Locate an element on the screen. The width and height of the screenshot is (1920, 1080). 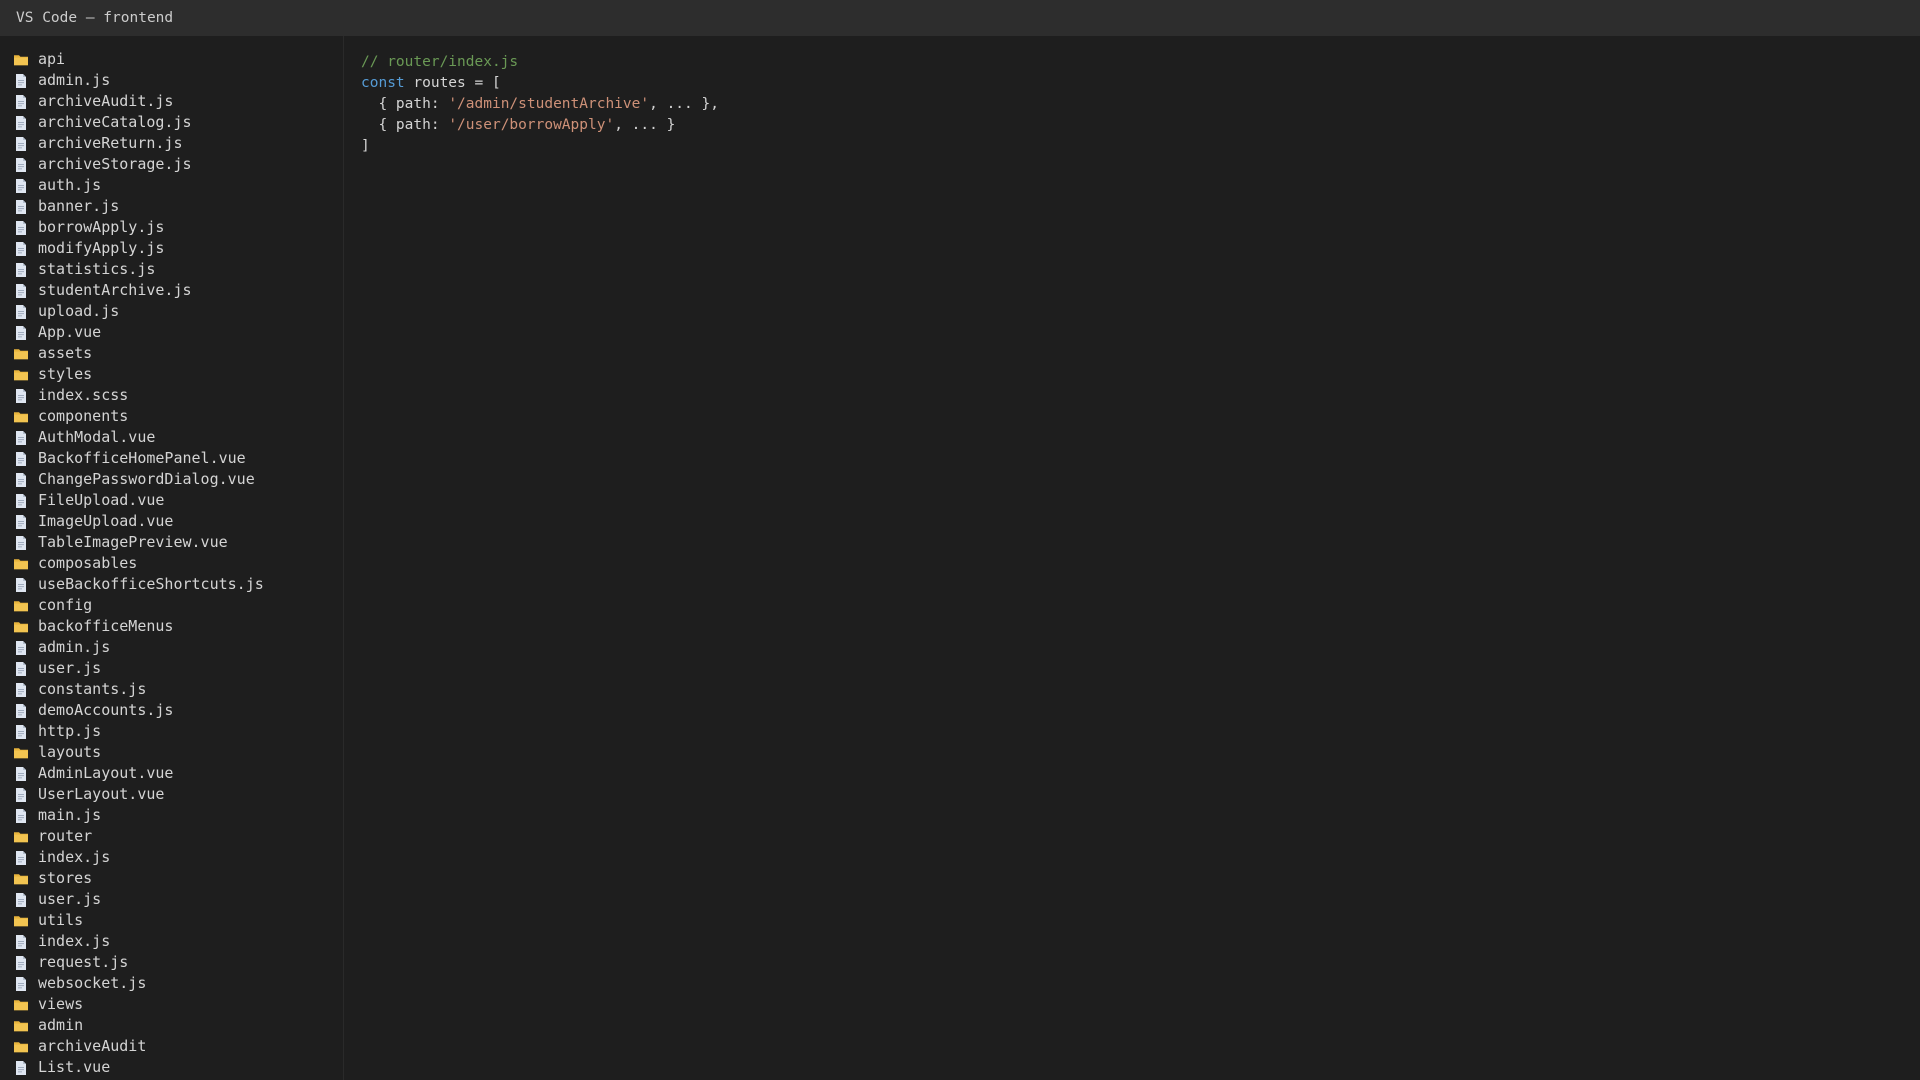
explorer-item-label: UserLayout.vue is located at coordinates (101, 794).